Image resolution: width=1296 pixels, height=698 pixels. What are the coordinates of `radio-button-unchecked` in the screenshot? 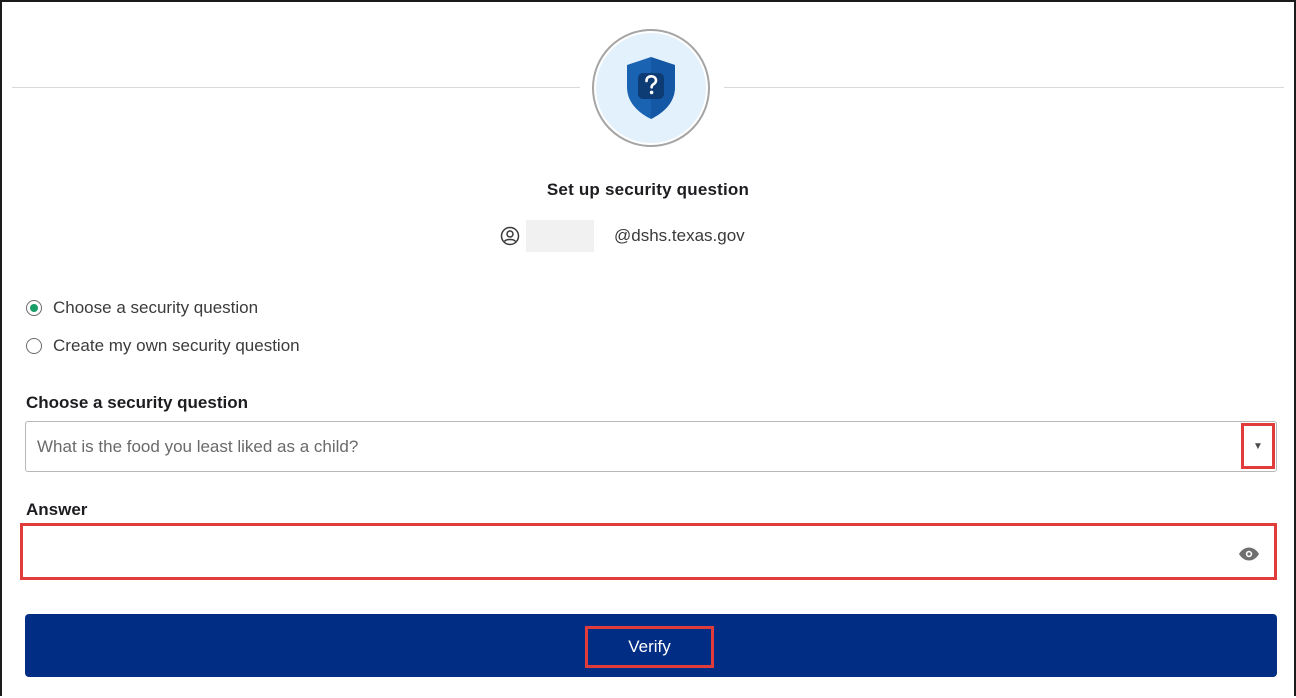 It's located at (34, 346).